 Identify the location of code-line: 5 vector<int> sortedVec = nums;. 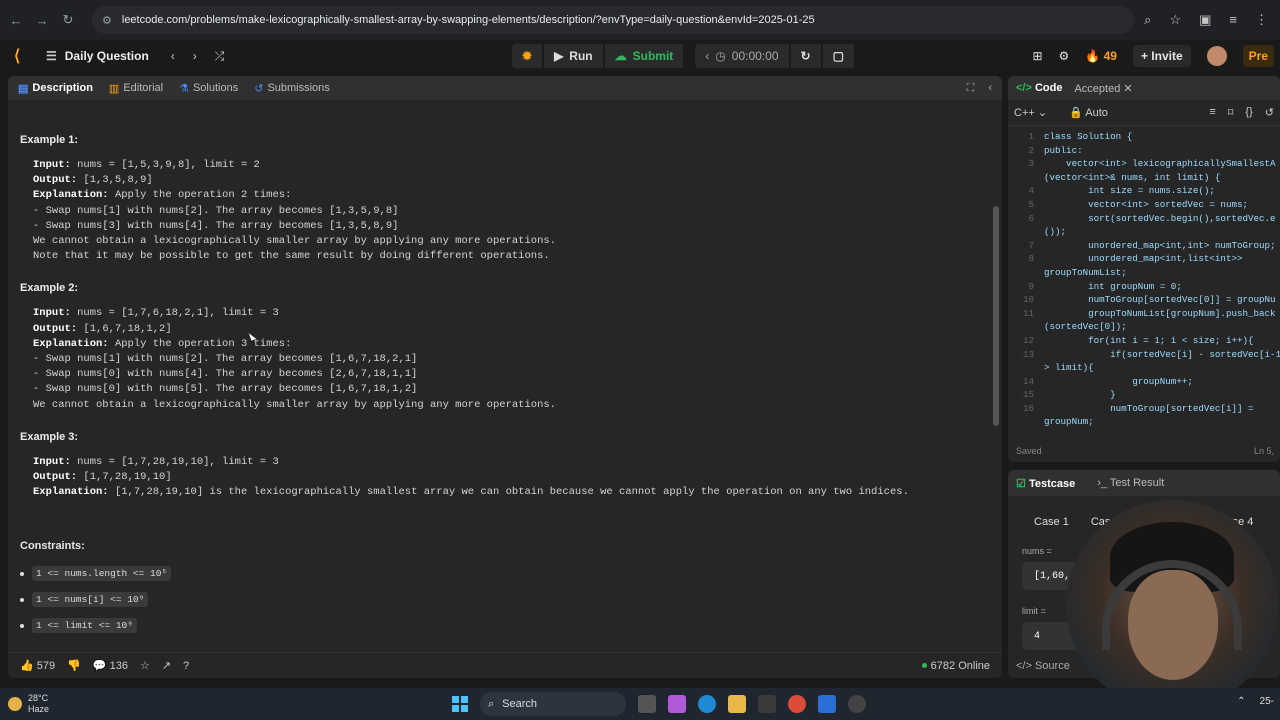
(1144, 205).